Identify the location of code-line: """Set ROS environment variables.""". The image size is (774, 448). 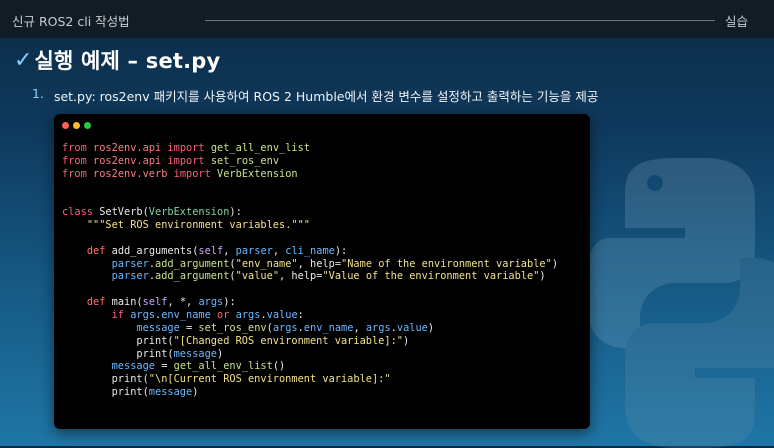
(310, 225).